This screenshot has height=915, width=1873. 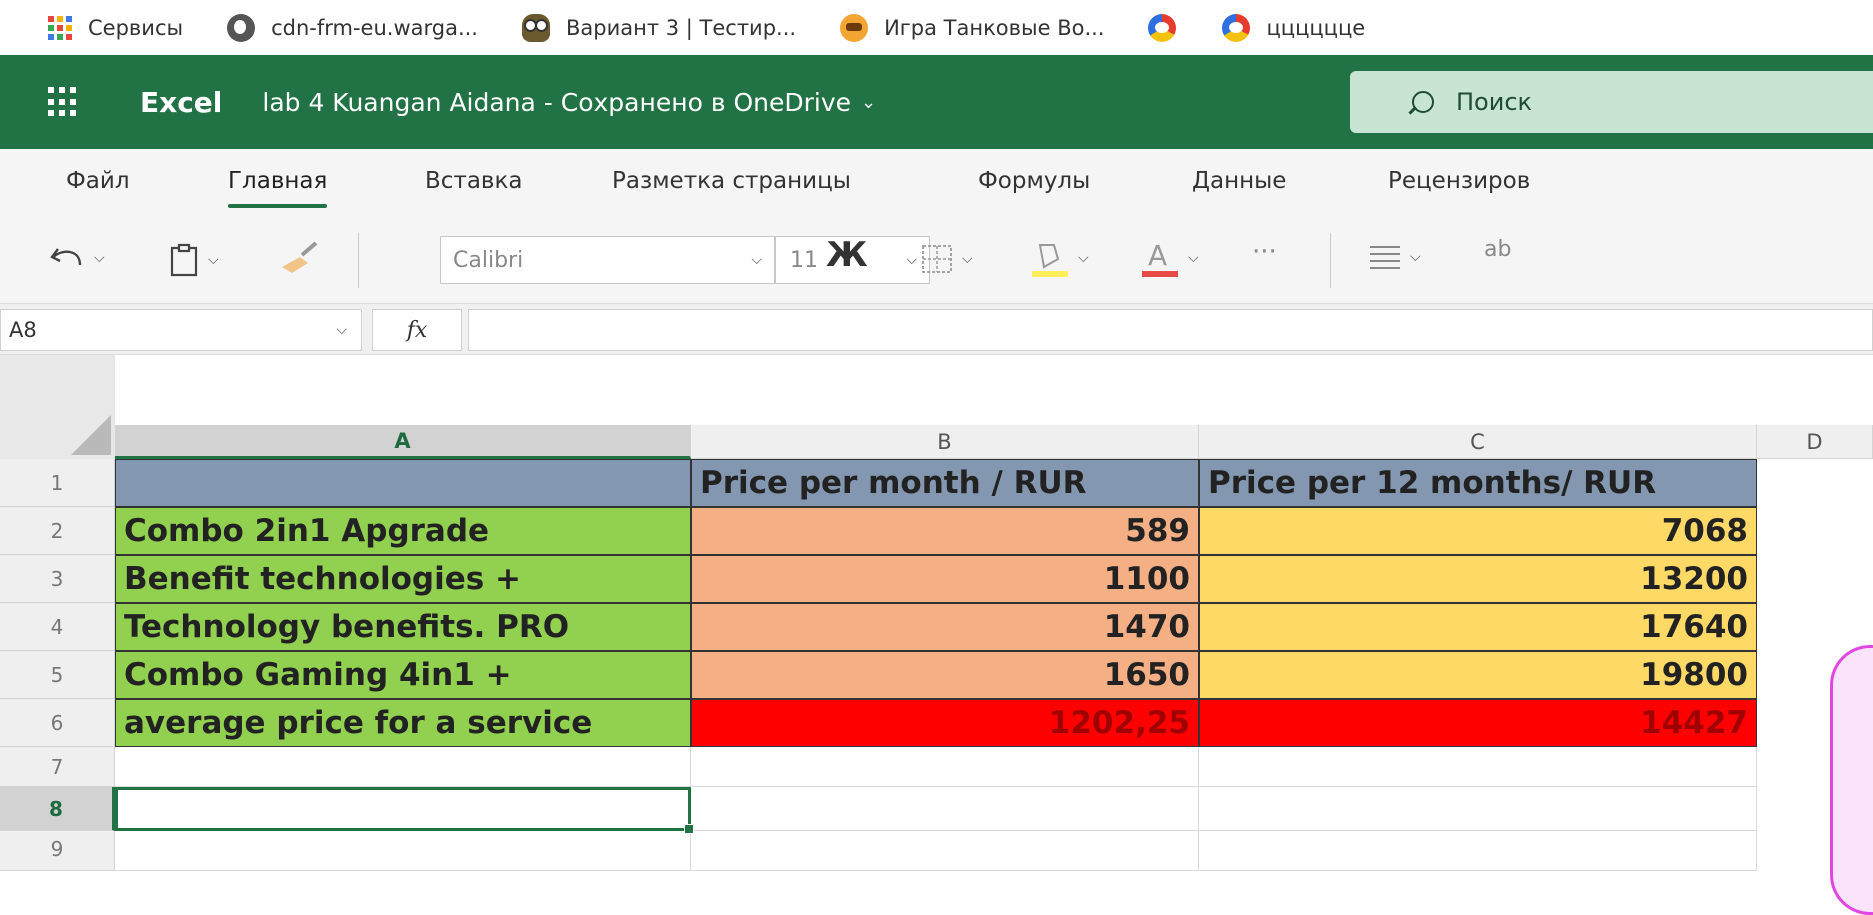 I want to click on row-header-8: 8, so click(x=57, y=809).